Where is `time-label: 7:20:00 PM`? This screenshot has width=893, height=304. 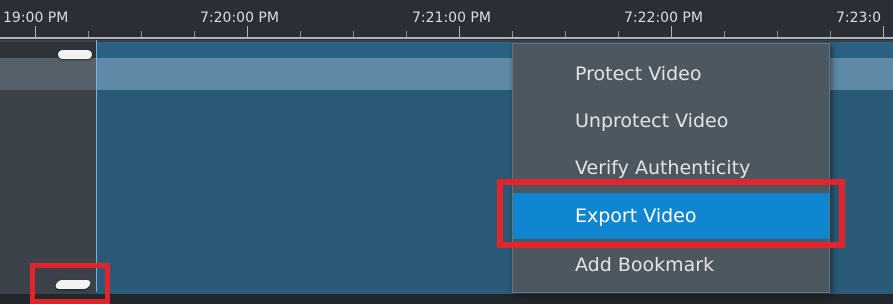 time-label: 7:20:00 PM is located at coordinates (239, 18).